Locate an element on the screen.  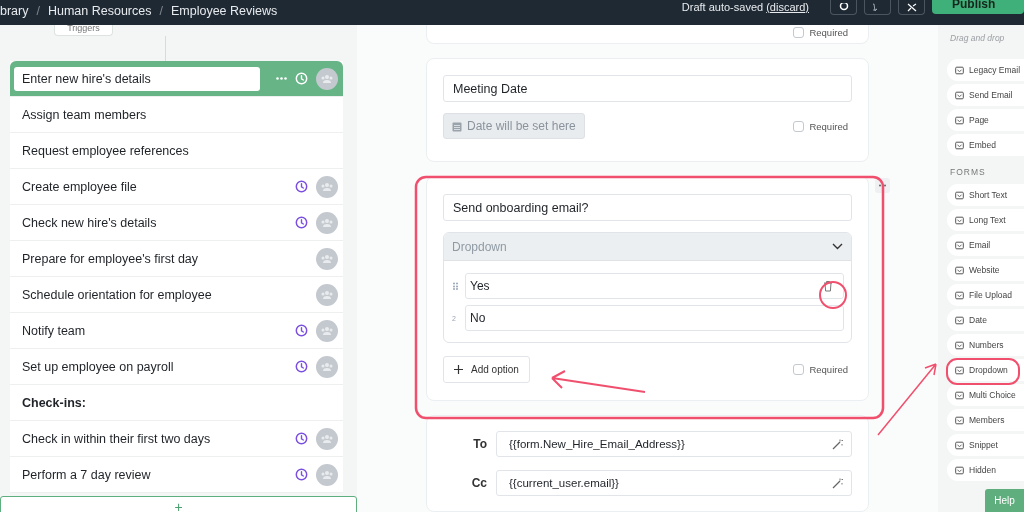
task-item: Enter new hire's details is located at coordinates (176, 79).